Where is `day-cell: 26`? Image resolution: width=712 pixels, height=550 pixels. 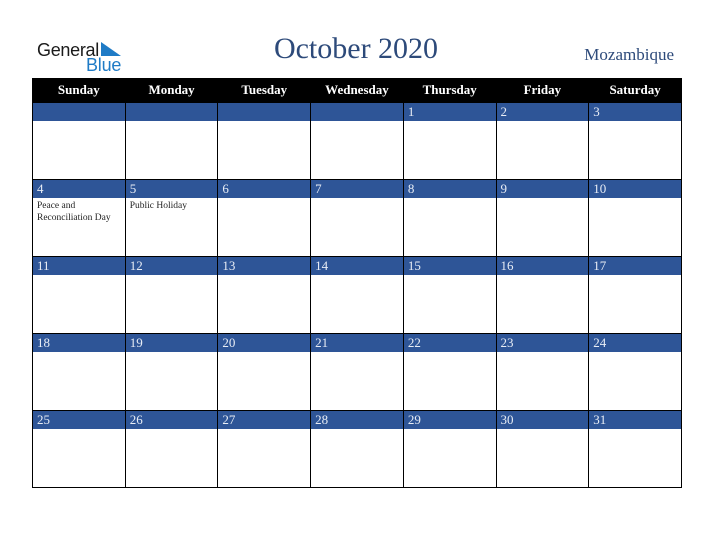
day-cell: 26 is located at coordinates (171, 449).